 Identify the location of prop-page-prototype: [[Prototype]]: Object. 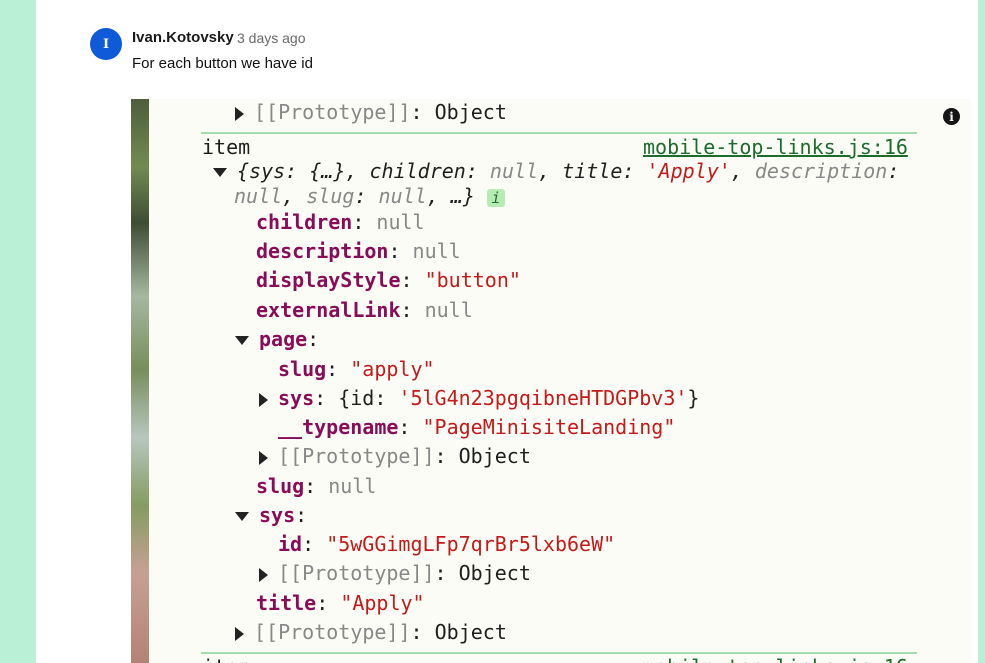
(395, 456).